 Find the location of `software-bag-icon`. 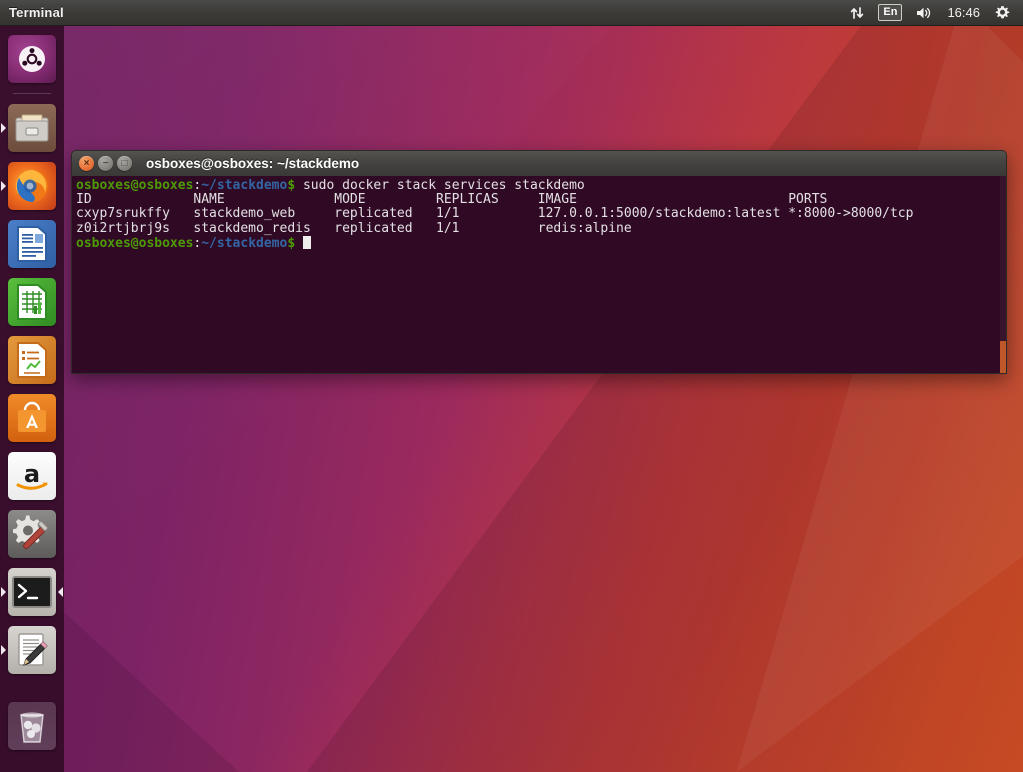

software-bag-icon is located at coordinates (32, 418).